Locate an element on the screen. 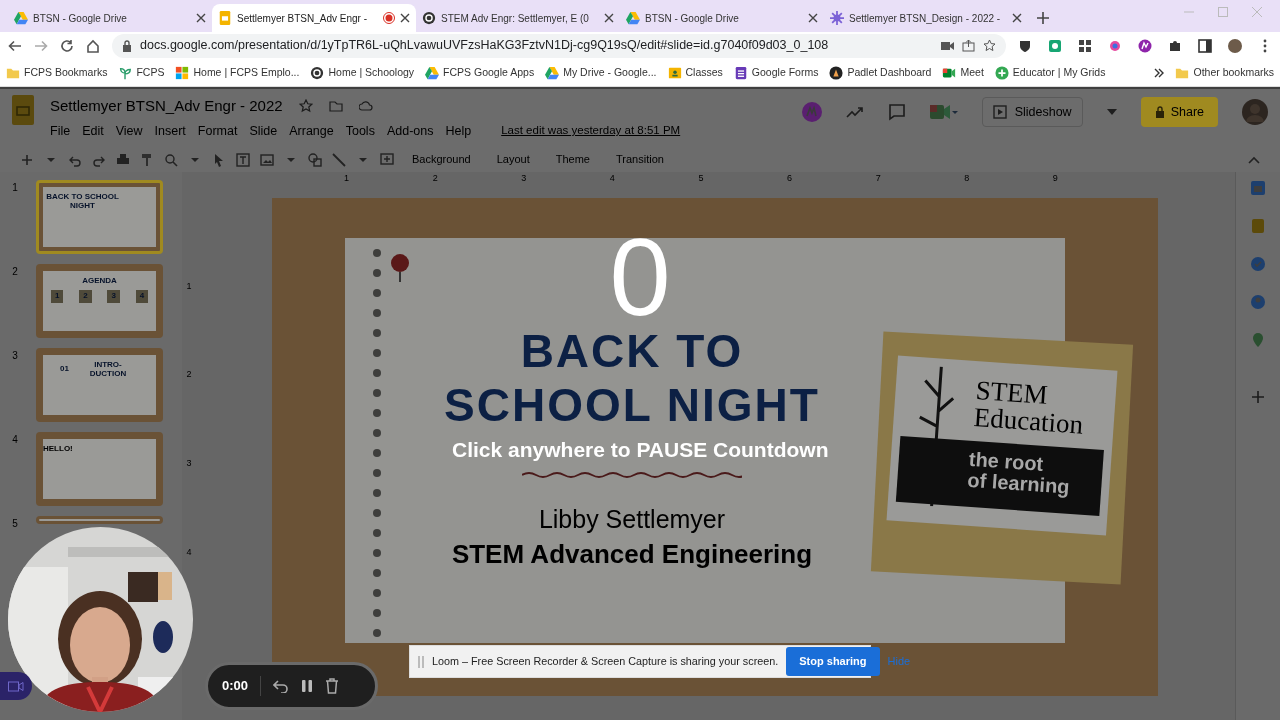 The image size is (1280, 720). puzzle-icon is located at coordinates (1175, 45).